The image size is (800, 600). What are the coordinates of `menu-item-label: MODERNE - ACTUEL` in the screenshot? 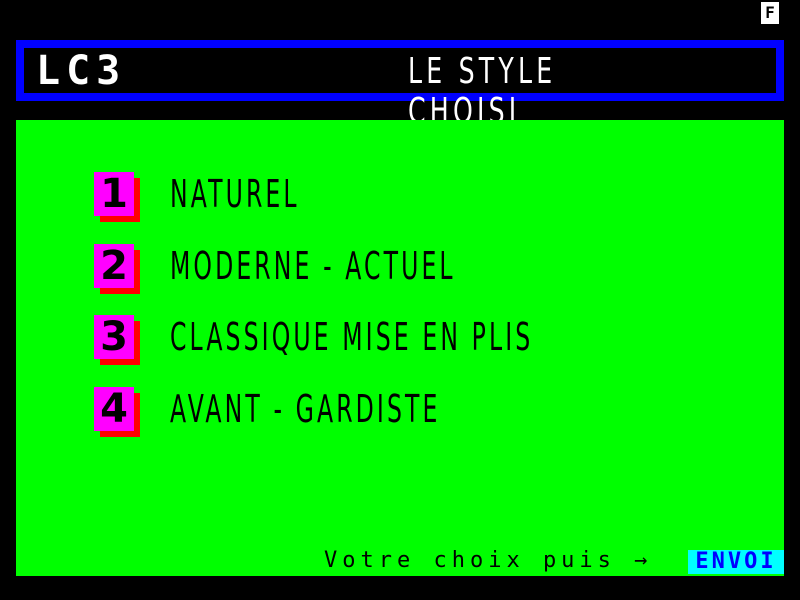 It's located at (313, 266).